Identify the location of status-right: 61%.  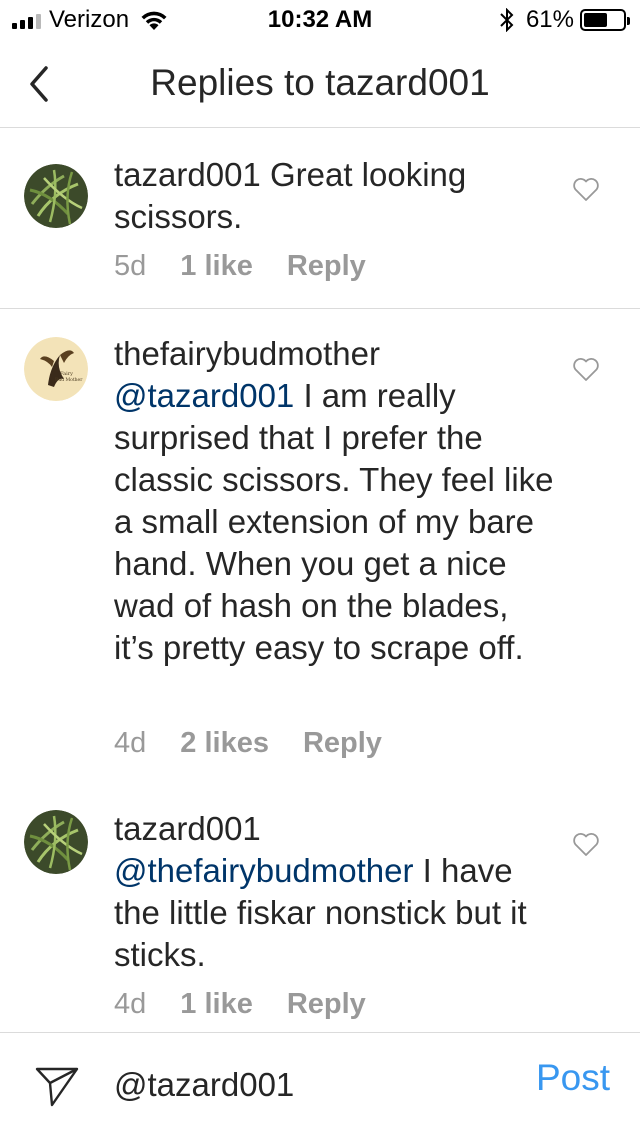
(565, 20).